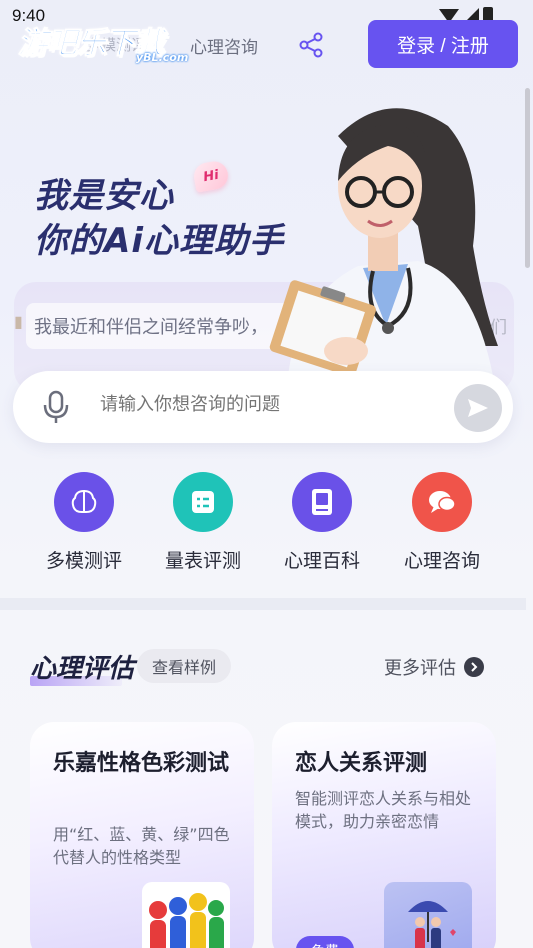 This screenshot has width=533, height=948. I want to click on card-title: 乐嘉性格色彩测试, so click(141, 763).